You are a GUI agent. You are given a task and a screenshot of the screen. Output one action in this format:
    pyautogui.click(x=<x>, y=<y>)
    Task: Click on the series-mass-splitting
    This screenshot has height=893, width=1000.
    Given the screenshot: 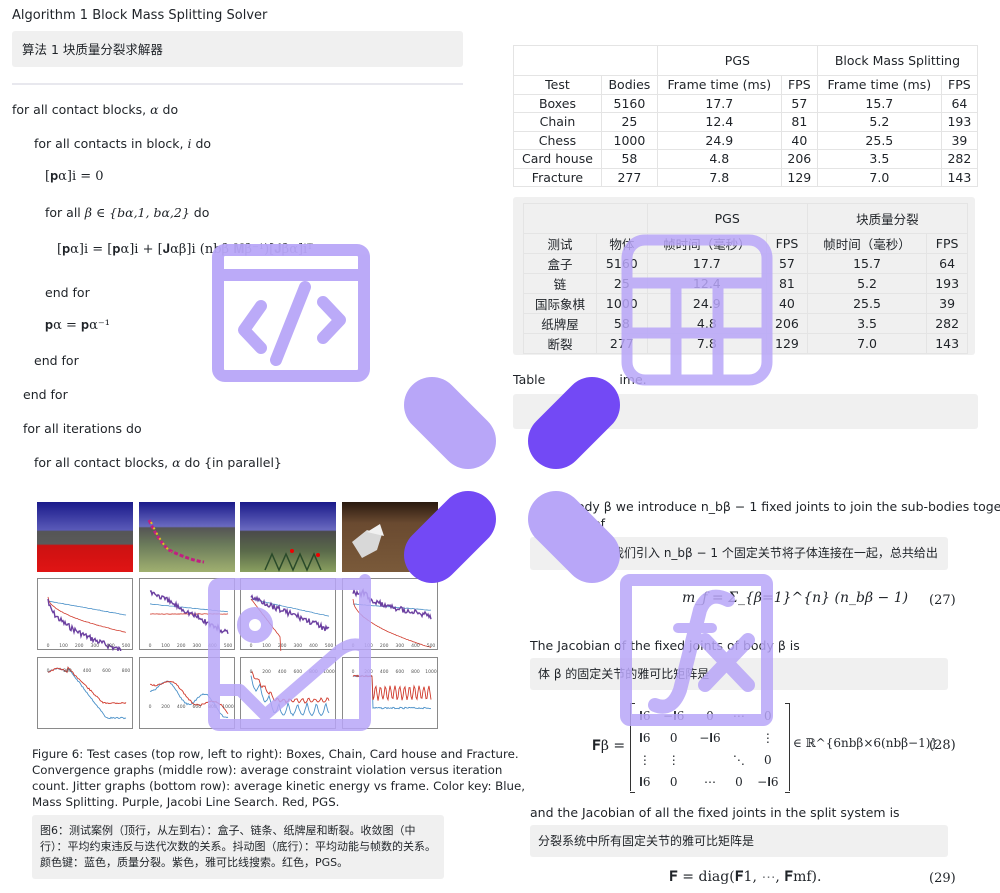 What is the action you would take?
    pyautogui.click(x=290, y=607)
    